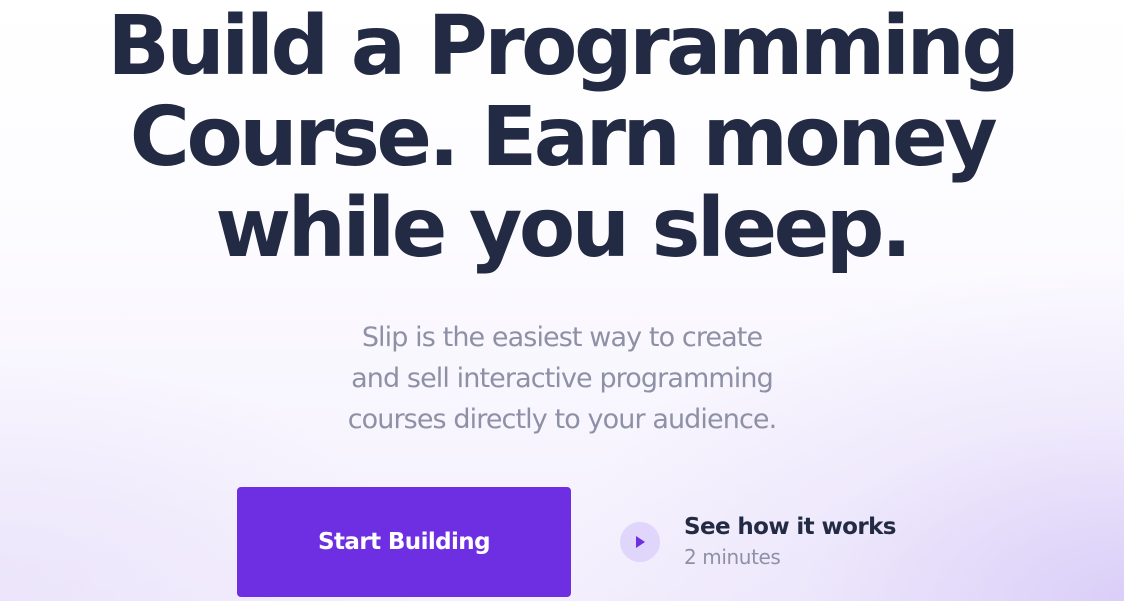 This screenshot has height=601, width=1124. Describe the element at coordinates (562, 419) in the screenshot. I see `subtitle-line: courses directly to your audience.` at that location.